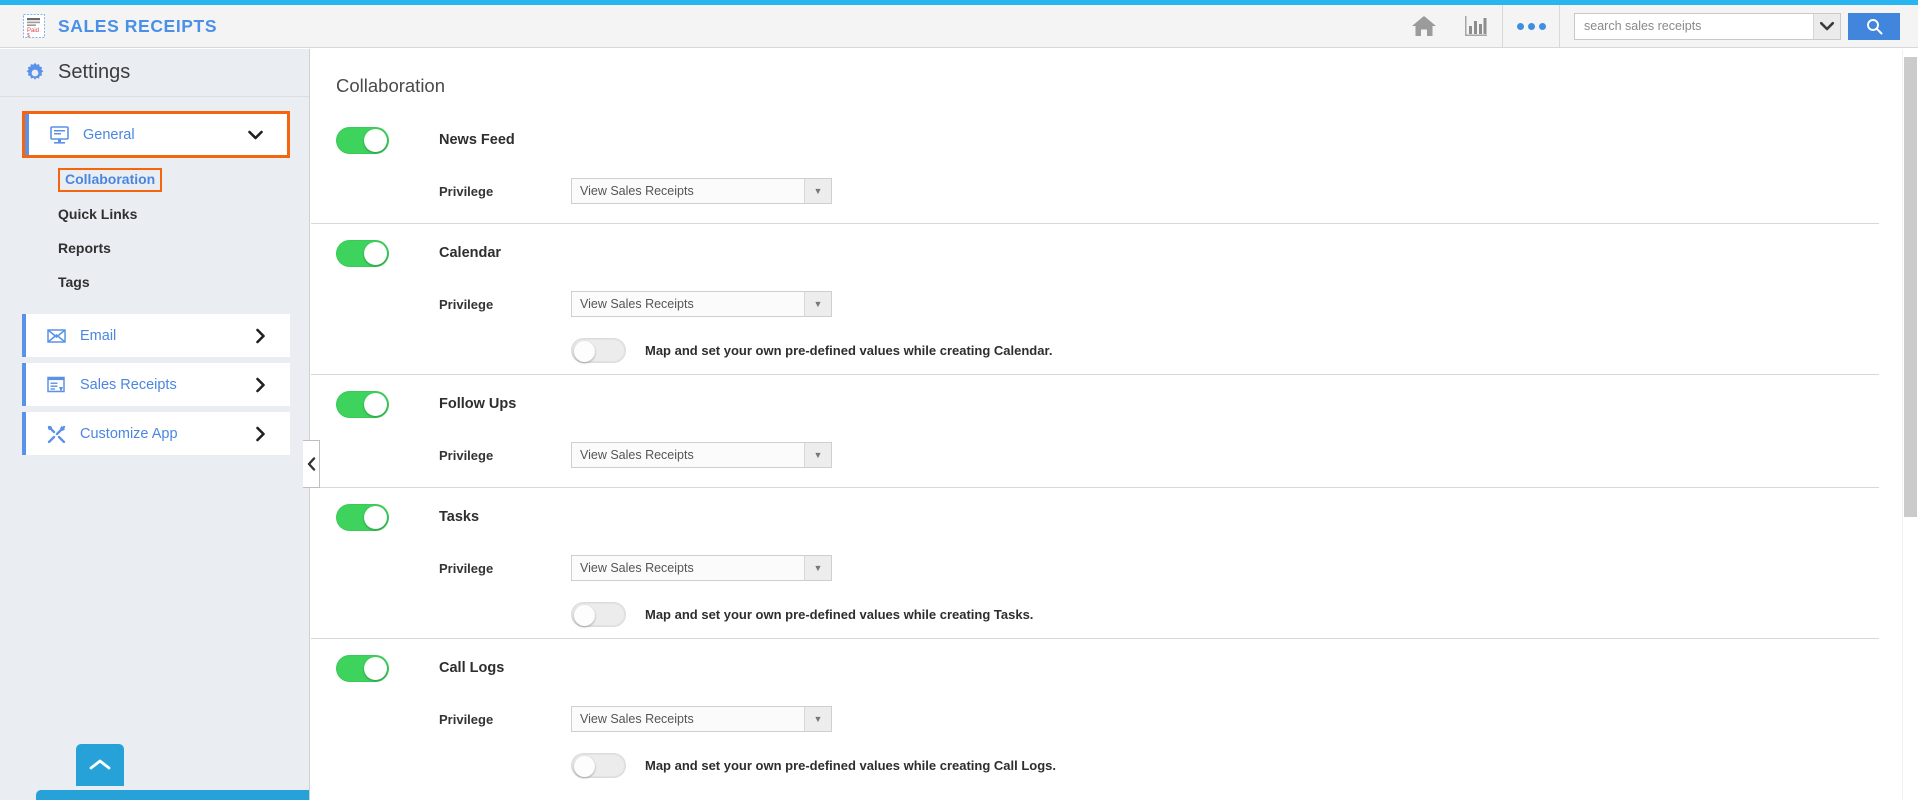  Describe the element at coordinates (598, 765) in the screenshot. I see `map-toggle-call-logs` at that location.